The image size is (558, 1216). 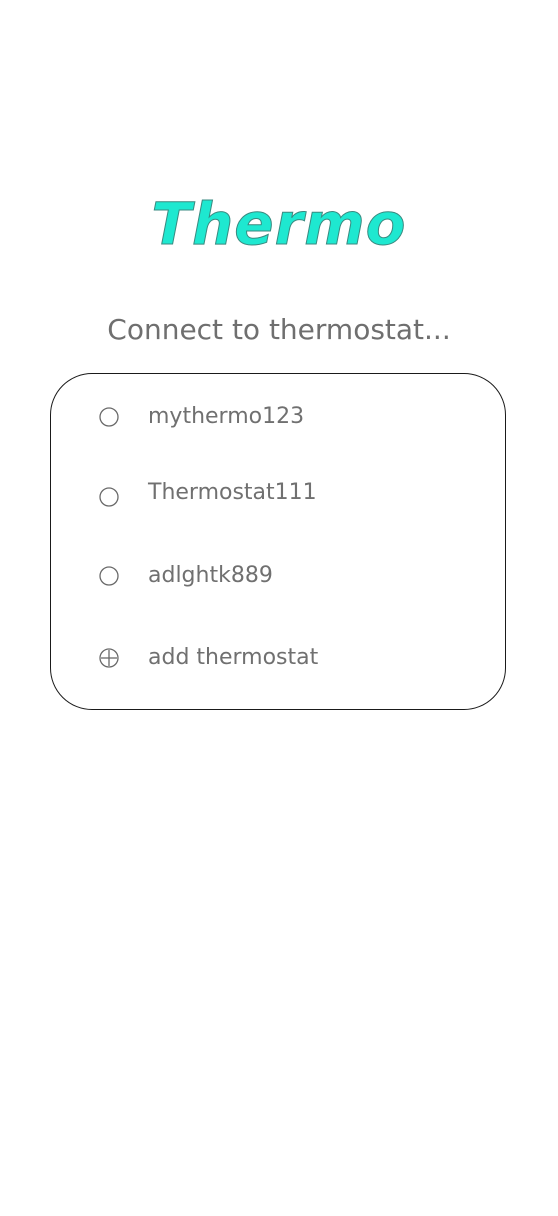 I want to click on thermostat-option-label: Thermostat111, so click(x=232, y=492).